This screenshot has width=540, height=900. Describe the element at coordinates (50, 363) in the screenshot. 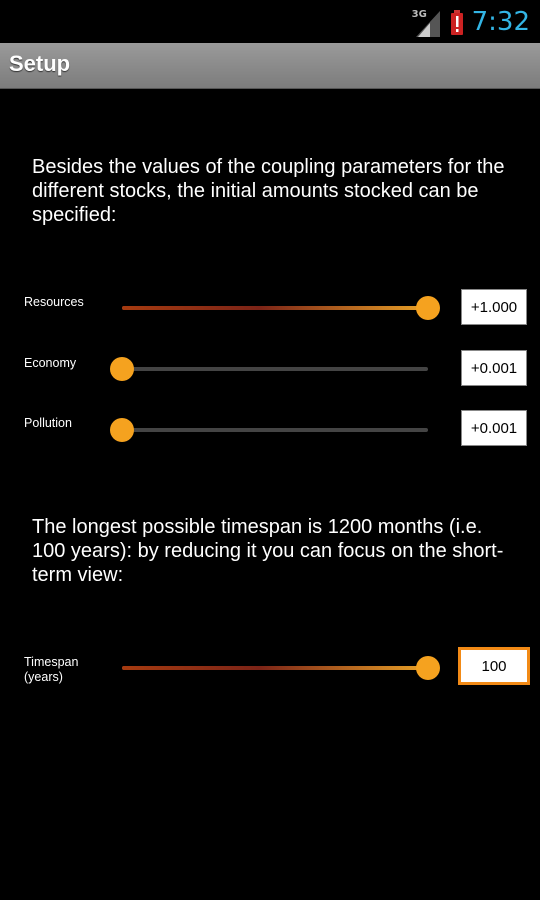

I see `economy-label: Economy` at that location.